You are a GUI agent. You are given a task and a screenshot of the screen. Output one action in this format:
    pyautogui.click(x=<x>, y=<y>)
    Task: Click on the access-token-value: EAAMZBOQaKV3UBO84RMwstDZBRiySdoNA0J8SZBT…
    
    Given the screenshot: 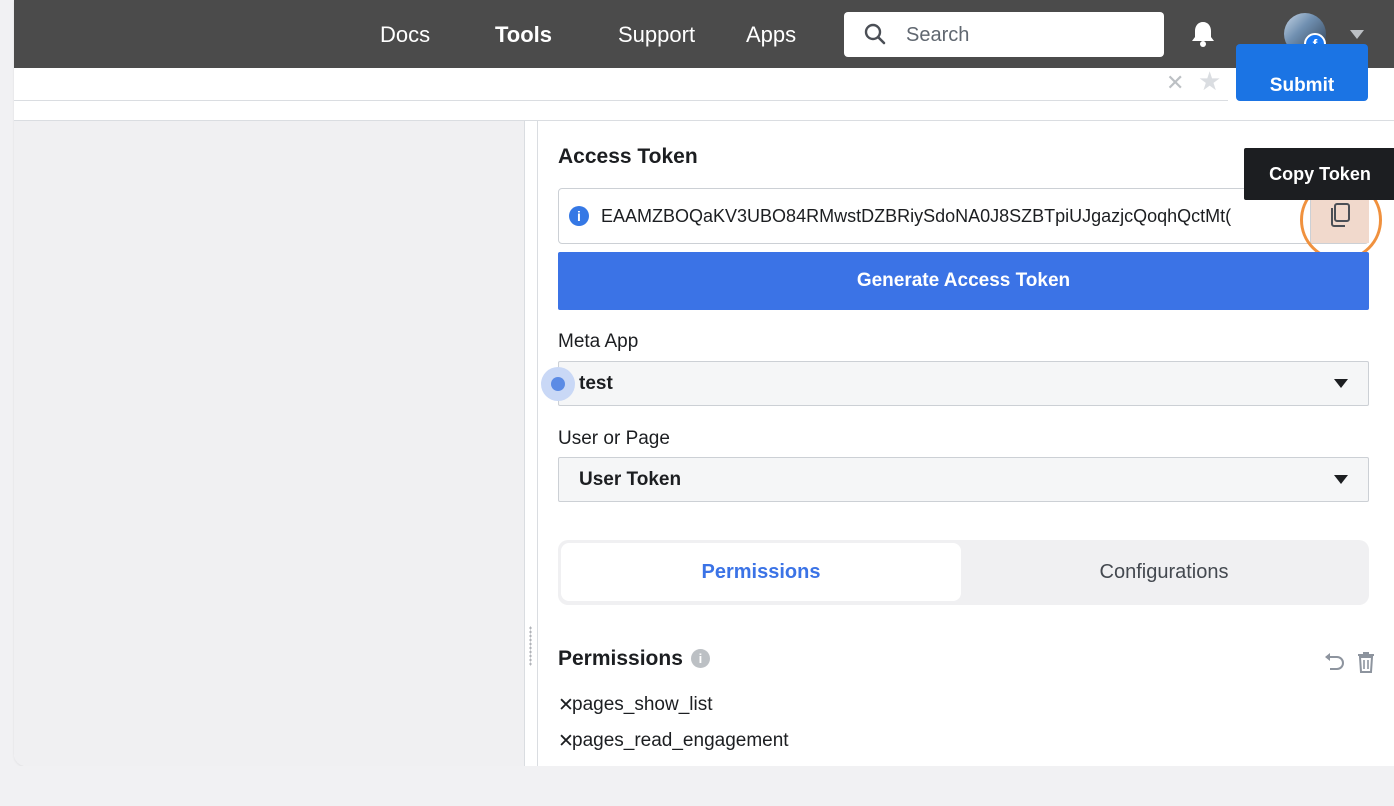 What is the action you would take?
    pyautogui.click(x=946, y=218)
    